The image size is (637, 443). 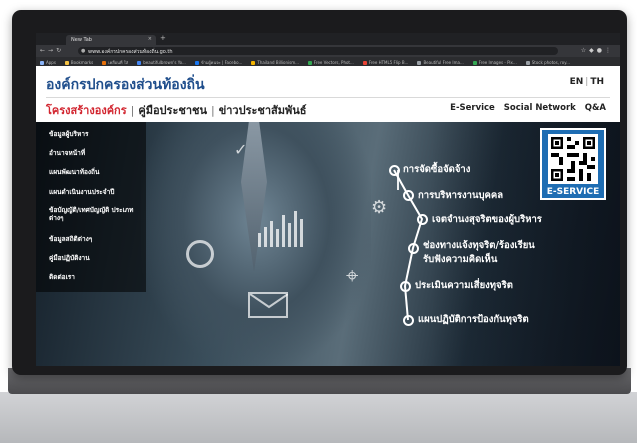 What do you see at coordinates (130, 52) in the screenshot?
I see `url-text: www.องค์กรปกครองส่วนท้องถิ่น.go.th` at bounding box center [130, 52].